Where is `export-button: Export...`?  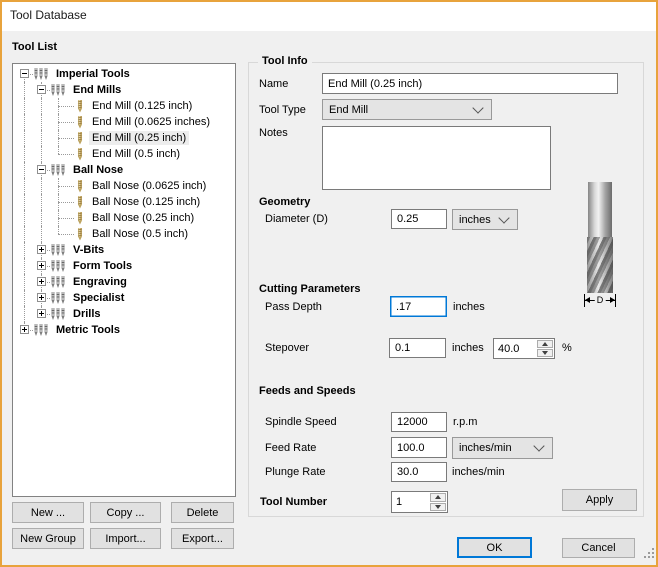 export-button: Export... is located at coordinates (202, 538).